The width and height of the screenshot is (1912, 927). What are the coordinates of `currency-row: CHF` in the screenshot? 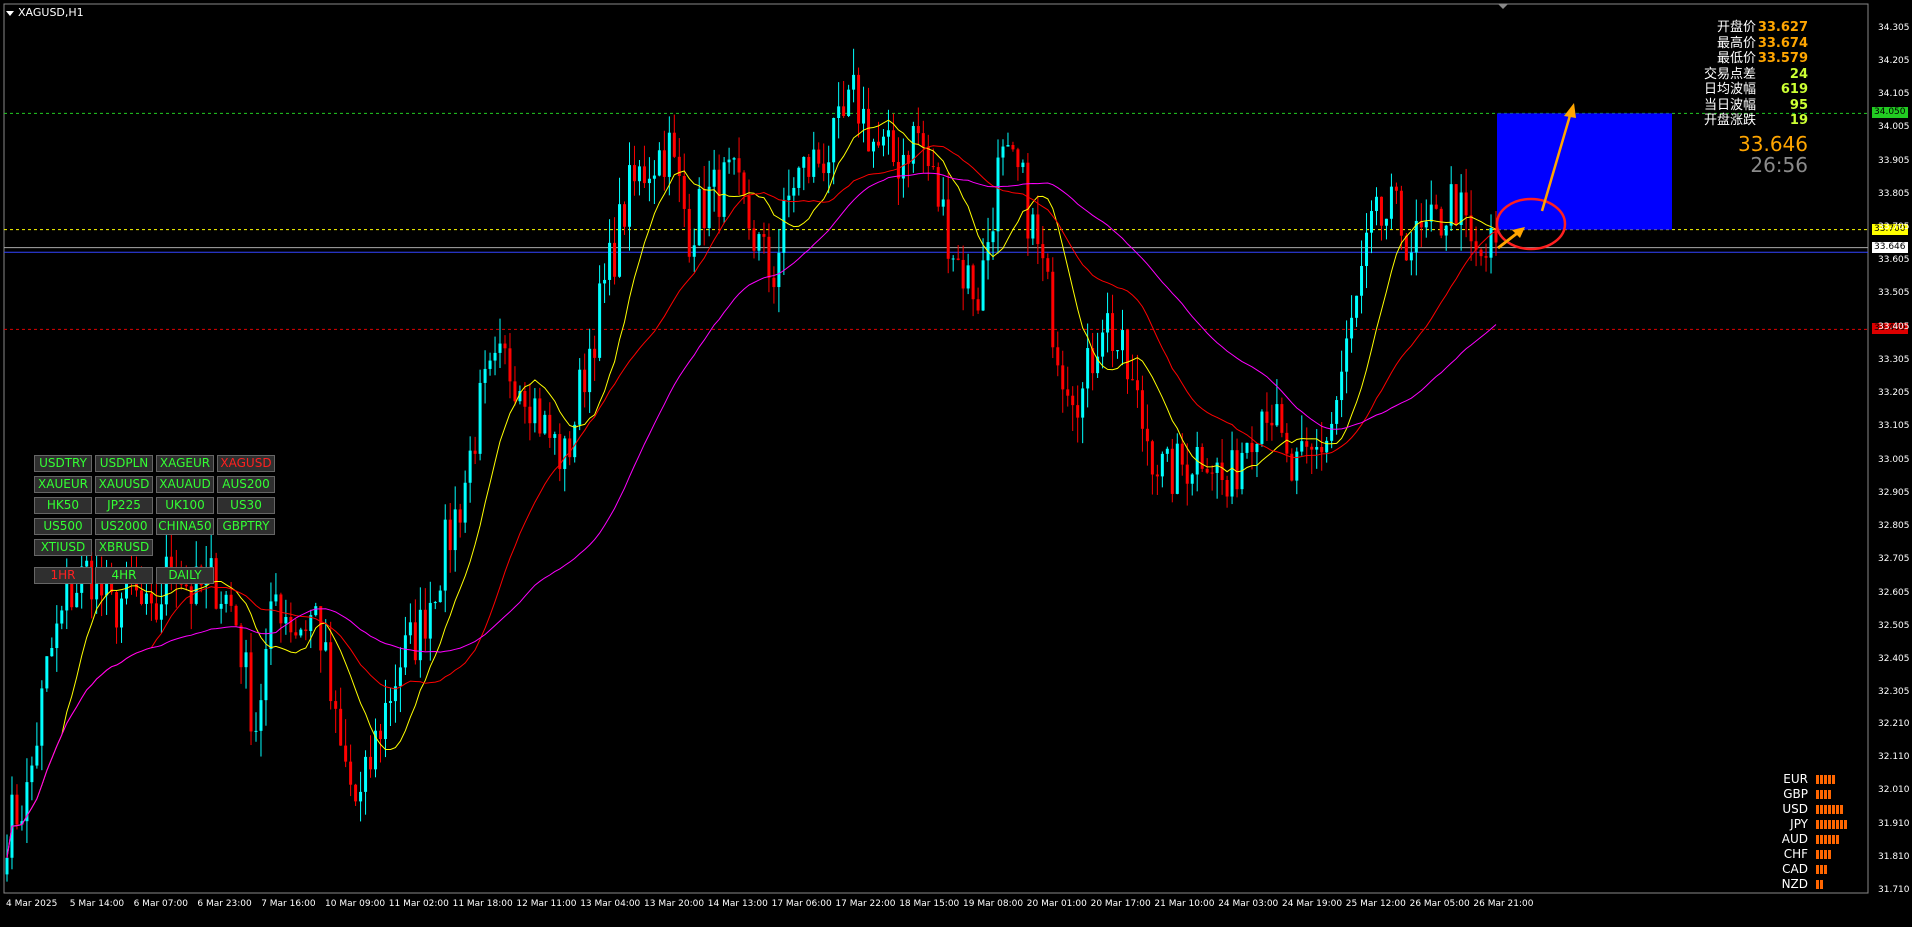 It's located at (1811, 854).